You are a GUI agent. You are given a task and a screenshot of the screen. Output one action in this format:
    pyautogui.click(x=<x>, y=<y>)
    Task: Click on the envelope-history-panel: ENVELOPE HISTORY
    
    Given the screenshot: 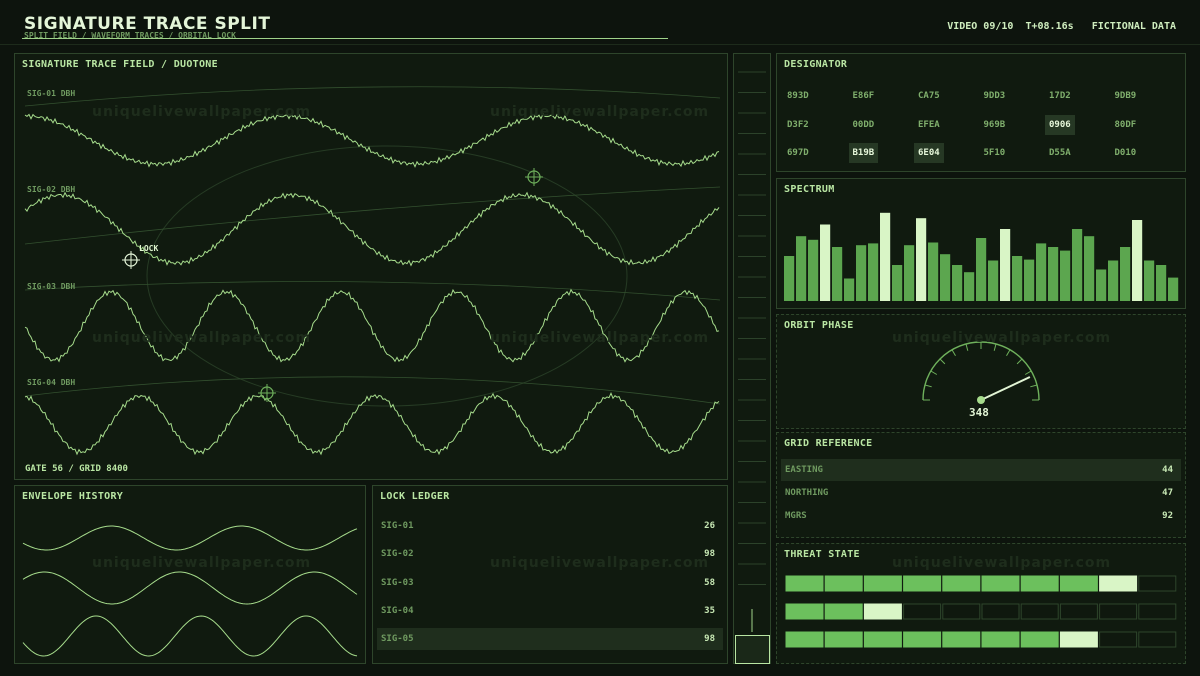 What is the action you would take?
    pyautogui.click(x=190, y=574)
    